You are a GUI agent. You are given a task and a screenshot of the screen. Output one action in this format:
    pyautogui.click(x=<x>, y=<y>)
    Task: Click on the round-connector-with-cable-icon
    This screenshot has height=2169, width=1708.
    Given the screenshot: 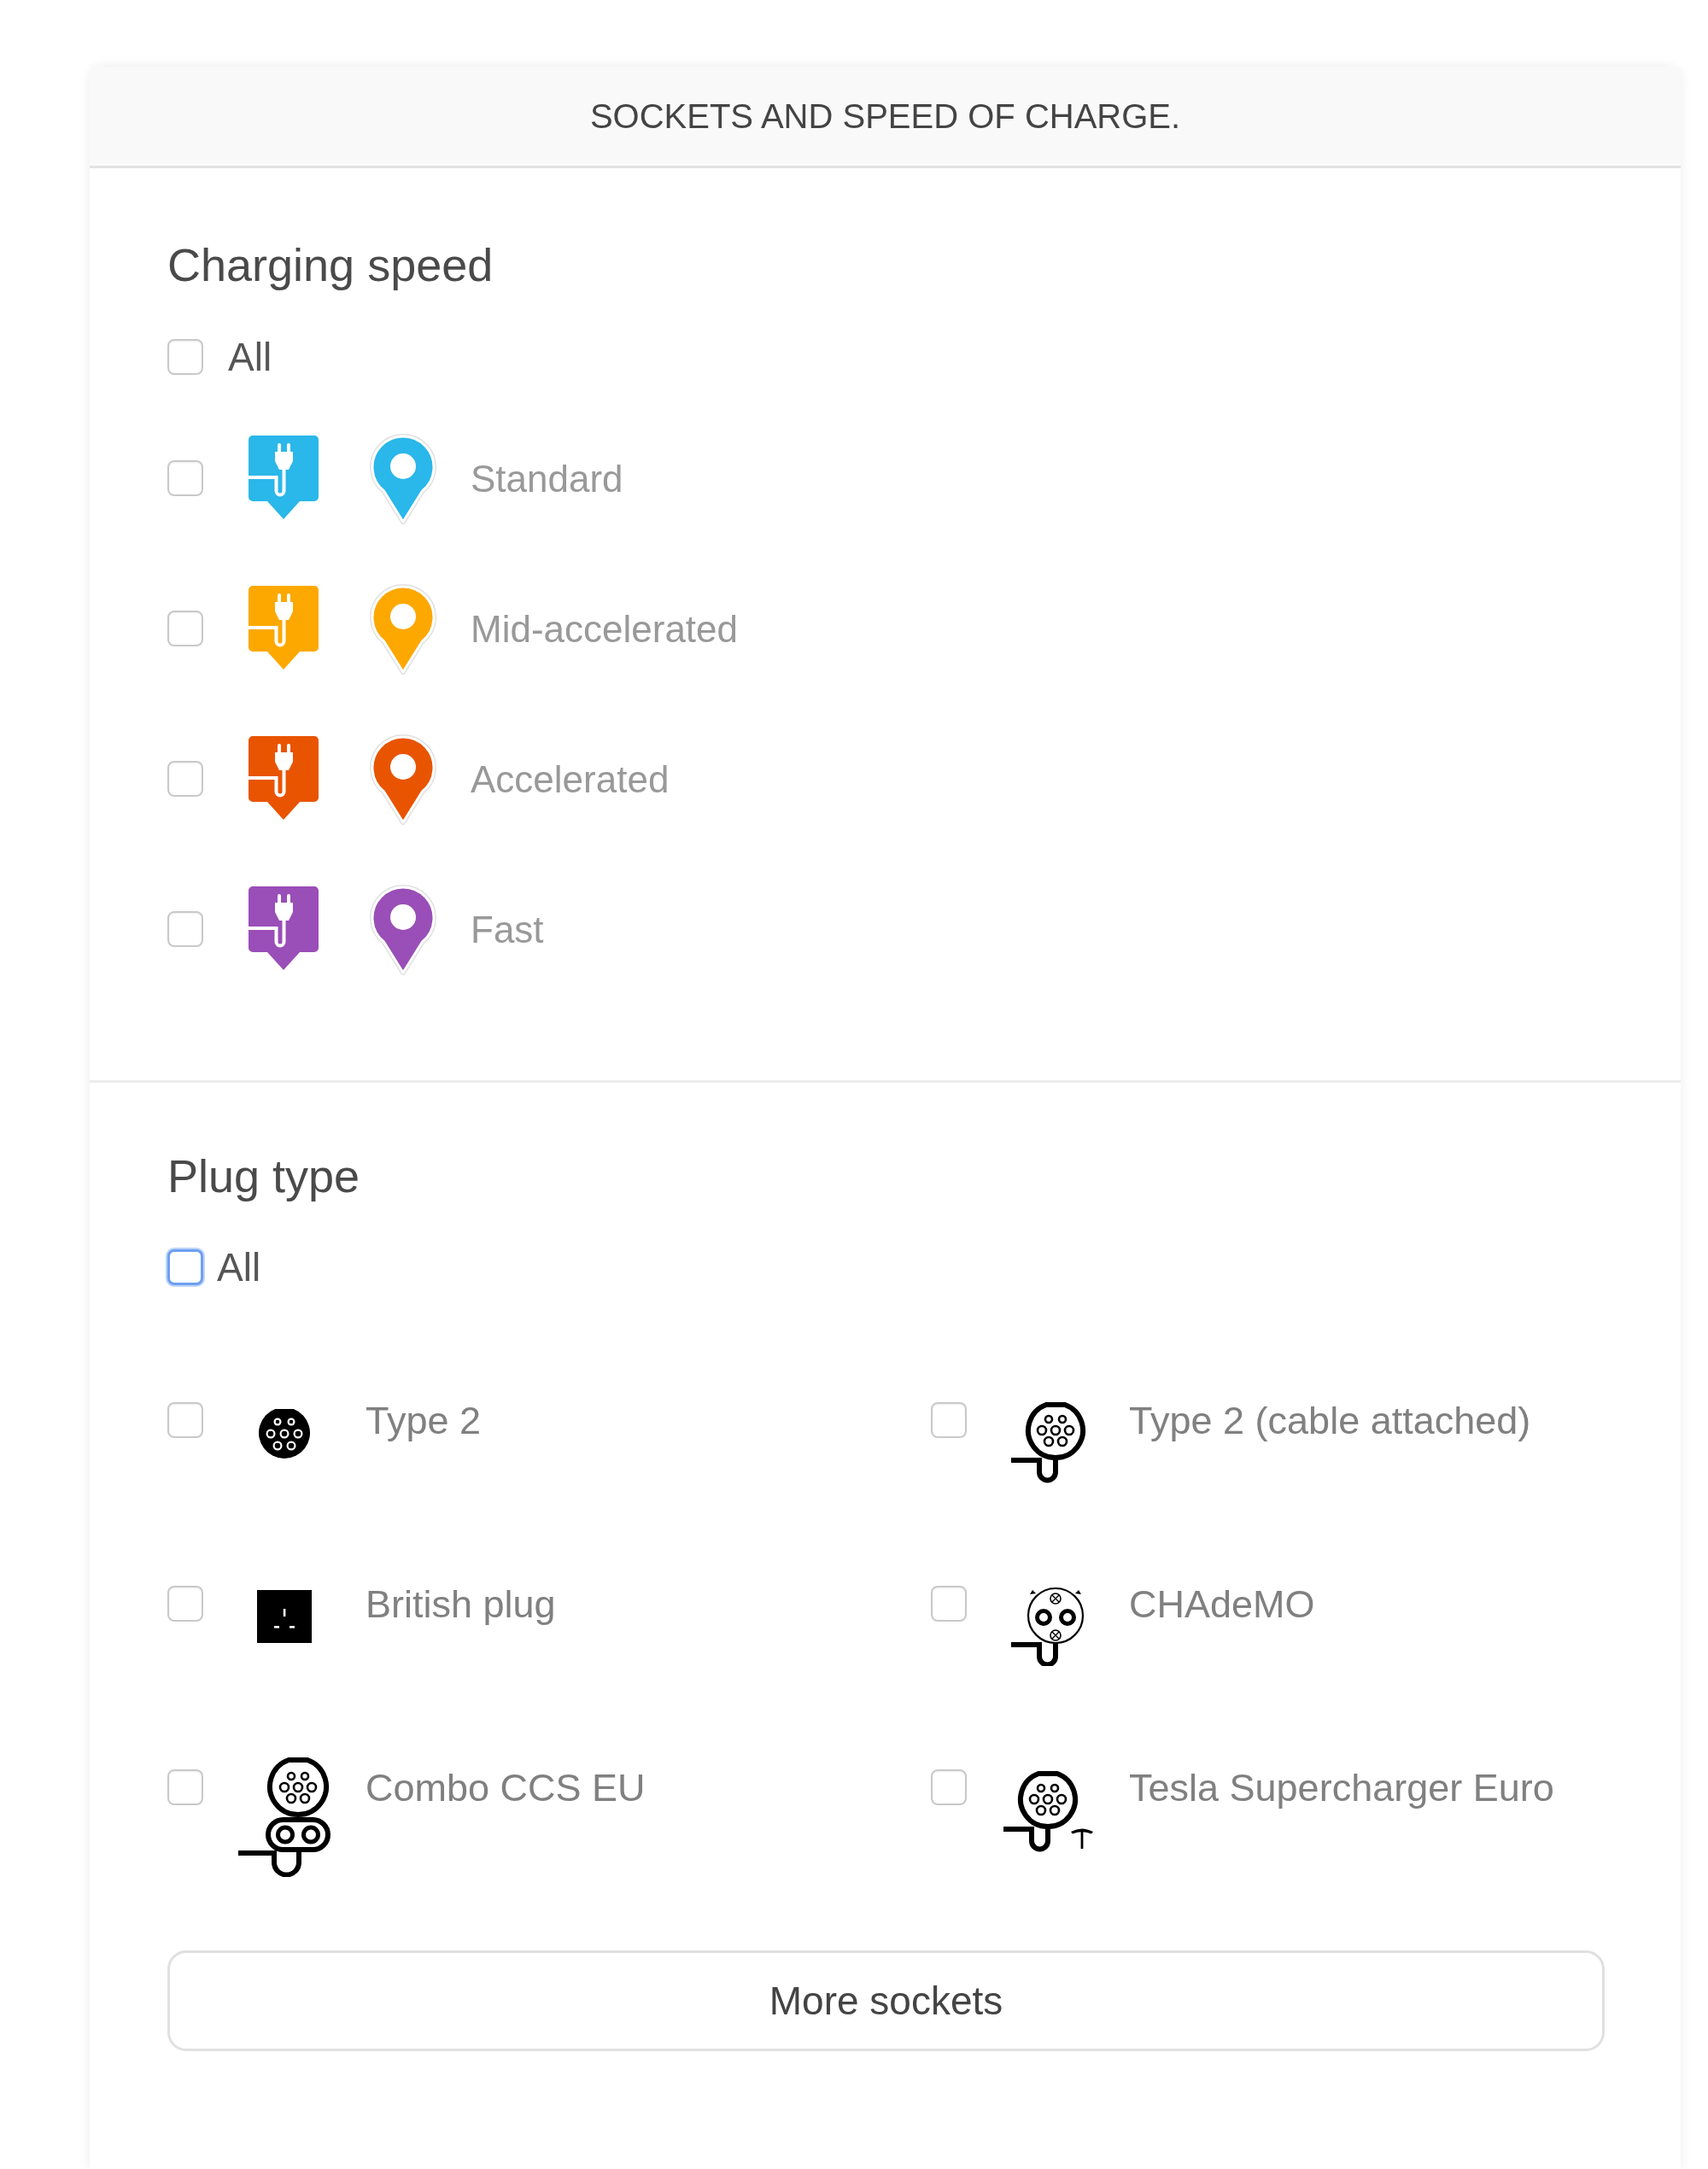 What is the action you would take?
    pyautogui.click(x=1047, y=1626)
    